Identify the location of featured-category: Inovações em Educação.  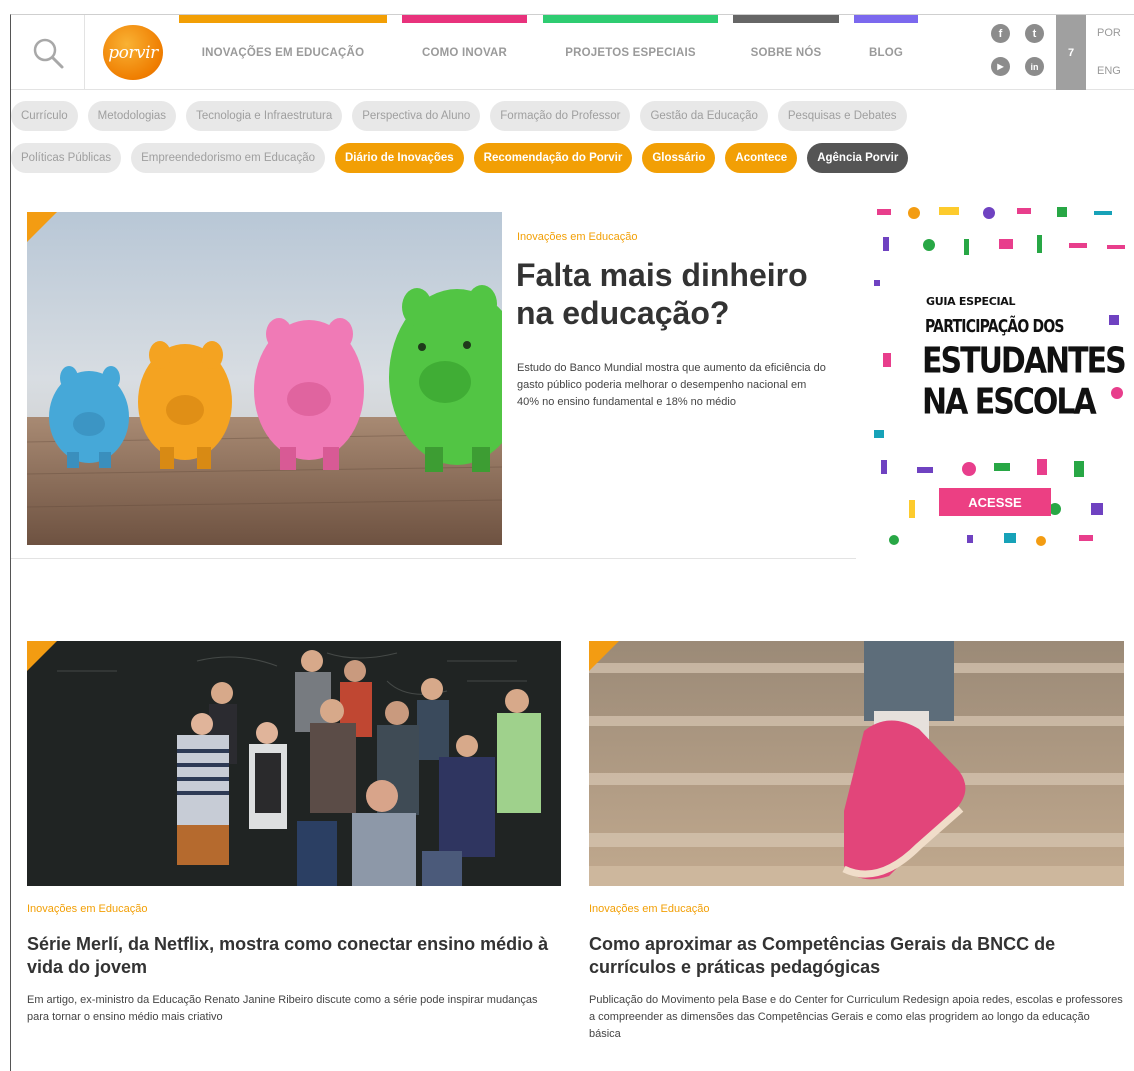
(577, 237).